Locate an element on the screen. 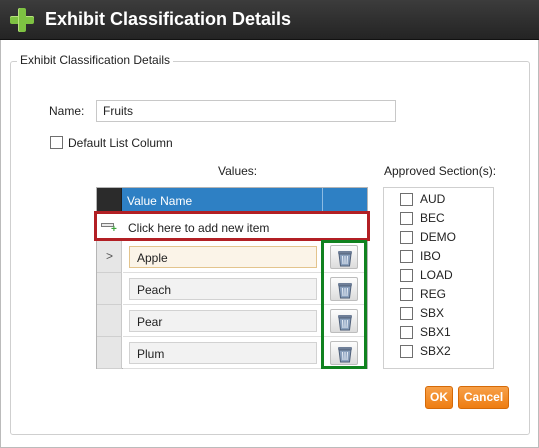 This screenshot has height=448, width=539. value-name-field: Apple is located at coordinates (223, 257).